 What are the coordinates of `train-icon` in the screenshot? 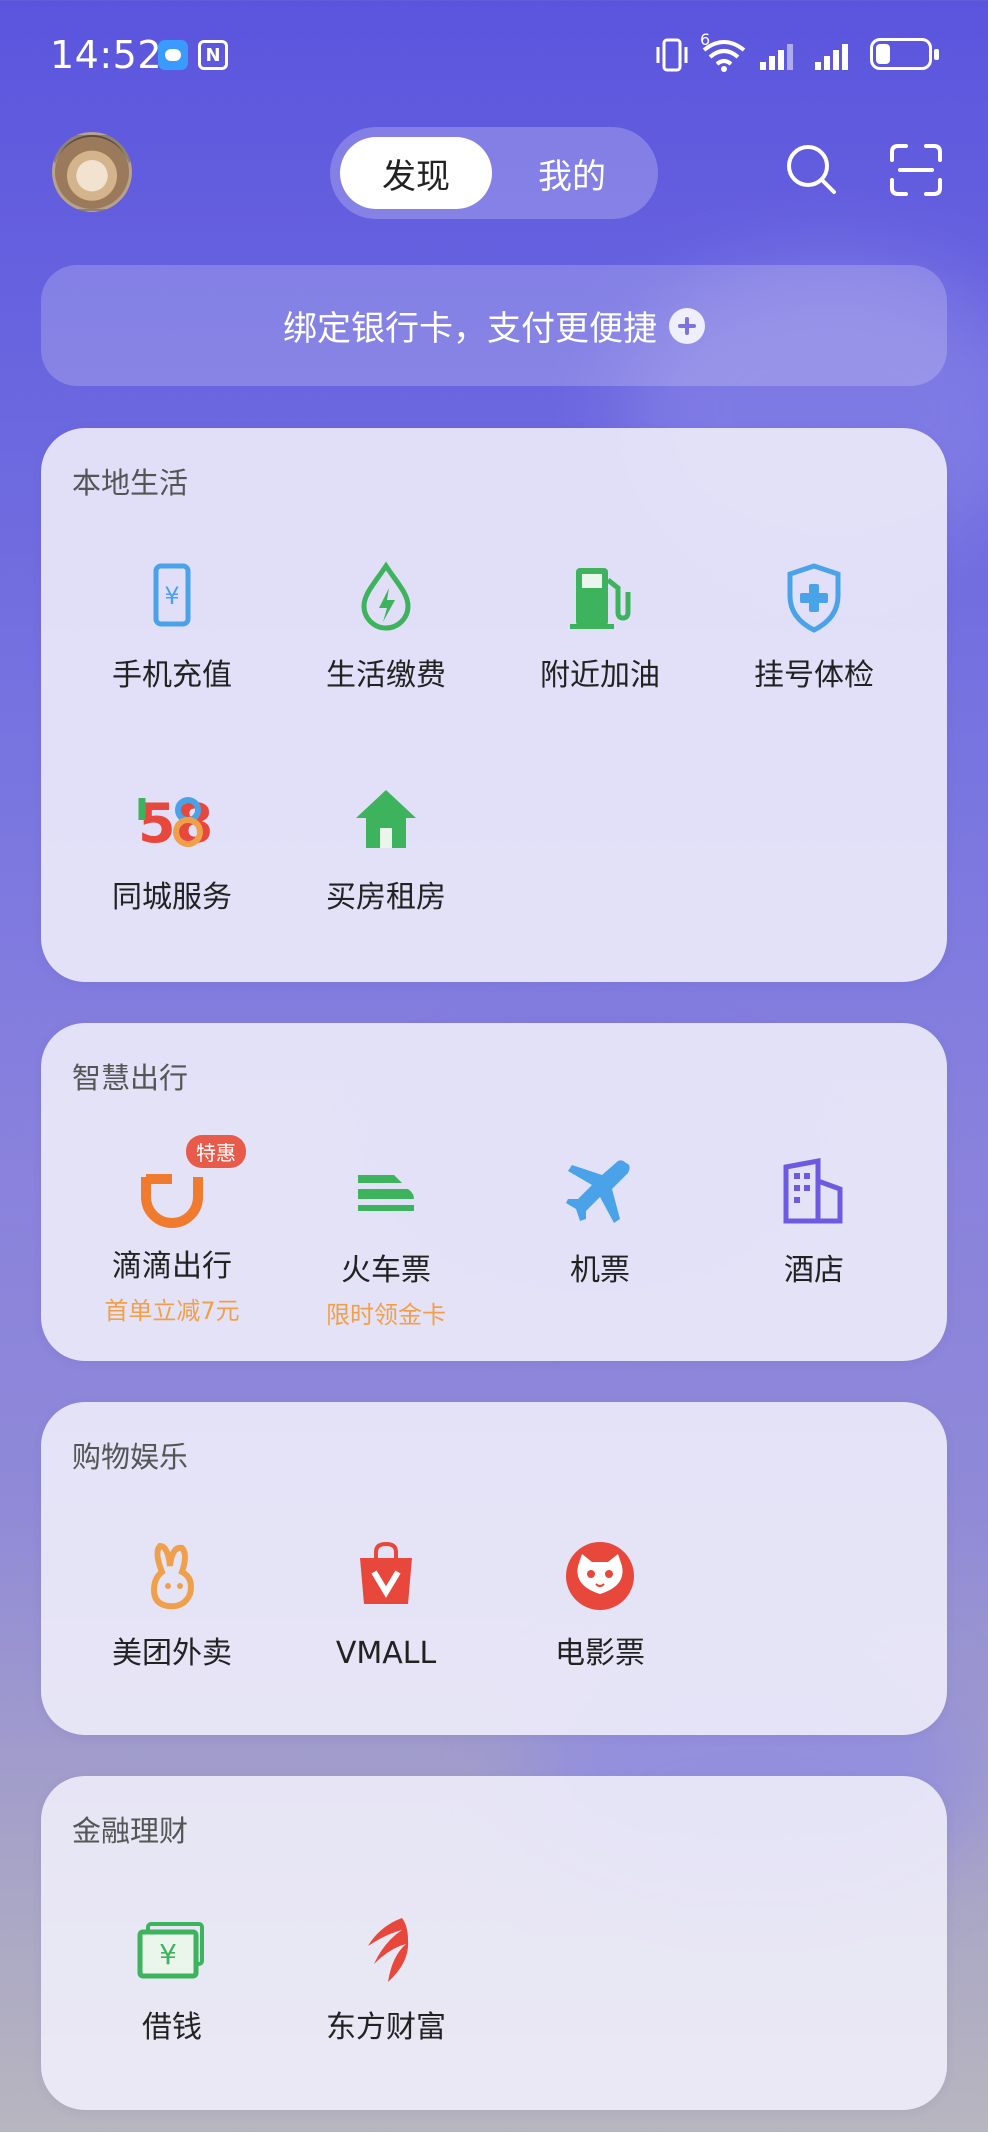 It's located at (386, 1193).